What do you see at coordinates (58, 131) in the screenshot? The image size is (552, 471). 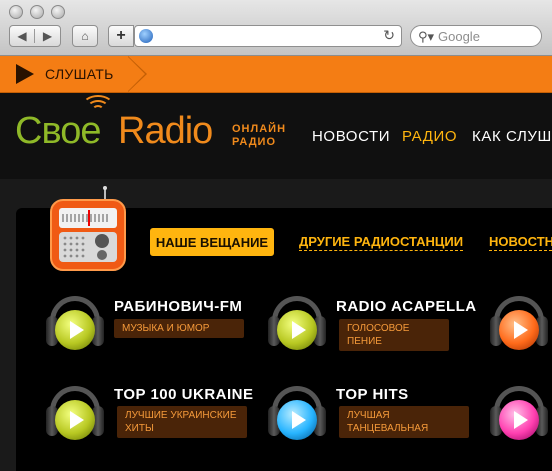 I see `logo-part1: Свое` at bounding box center [58, 131].